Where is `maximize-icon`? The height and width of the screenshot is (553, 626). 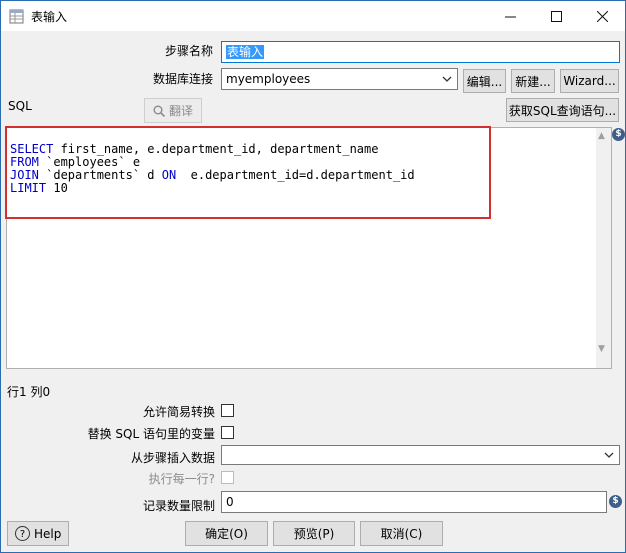
maximize-icon is located at coordinates (556, 16).